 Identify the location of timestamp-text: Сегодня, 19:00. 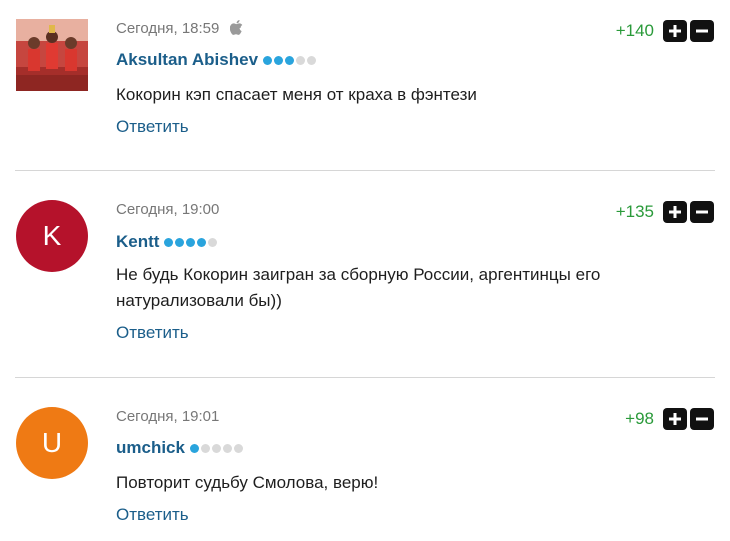
(168, 209).